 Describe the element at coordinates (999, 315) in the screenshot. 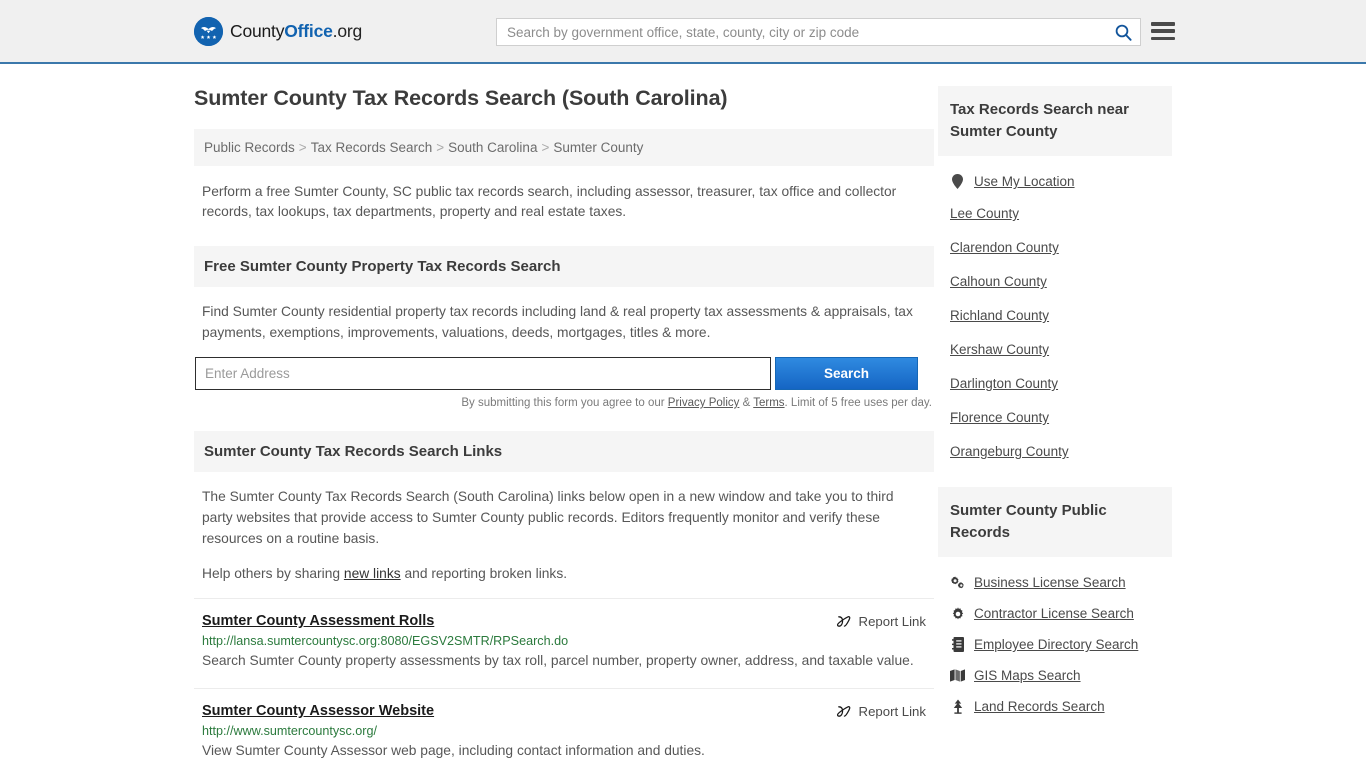

I see `sidebar-link: Richland County` at that location.